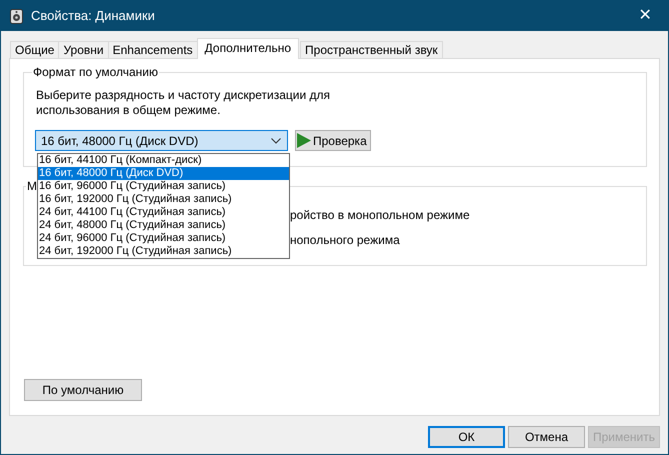 This screenshot has width=669, height=455. I want to click on restore-defaults-button: По умолчанию, so click(83, 390).